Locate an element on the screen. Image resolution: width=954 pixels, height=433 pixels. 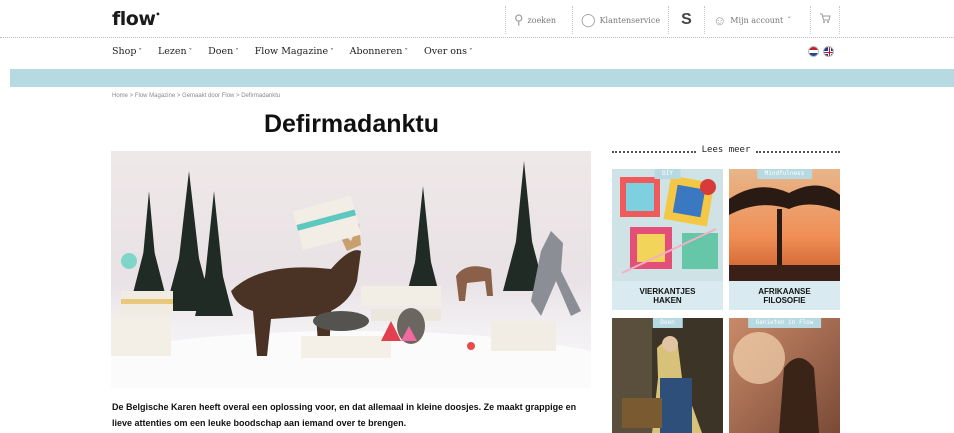
customer-service-button: ◯ Klantenservice is located at coordinates (620, 20).